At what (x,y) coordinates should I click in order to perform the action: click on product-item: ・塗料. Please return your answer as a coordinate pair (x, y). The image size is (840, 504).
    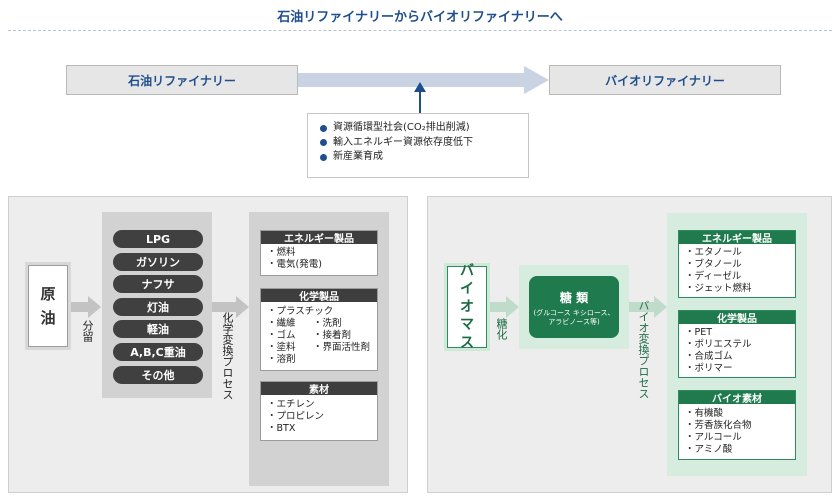
    Looking at the image, I should click on (281, 347).